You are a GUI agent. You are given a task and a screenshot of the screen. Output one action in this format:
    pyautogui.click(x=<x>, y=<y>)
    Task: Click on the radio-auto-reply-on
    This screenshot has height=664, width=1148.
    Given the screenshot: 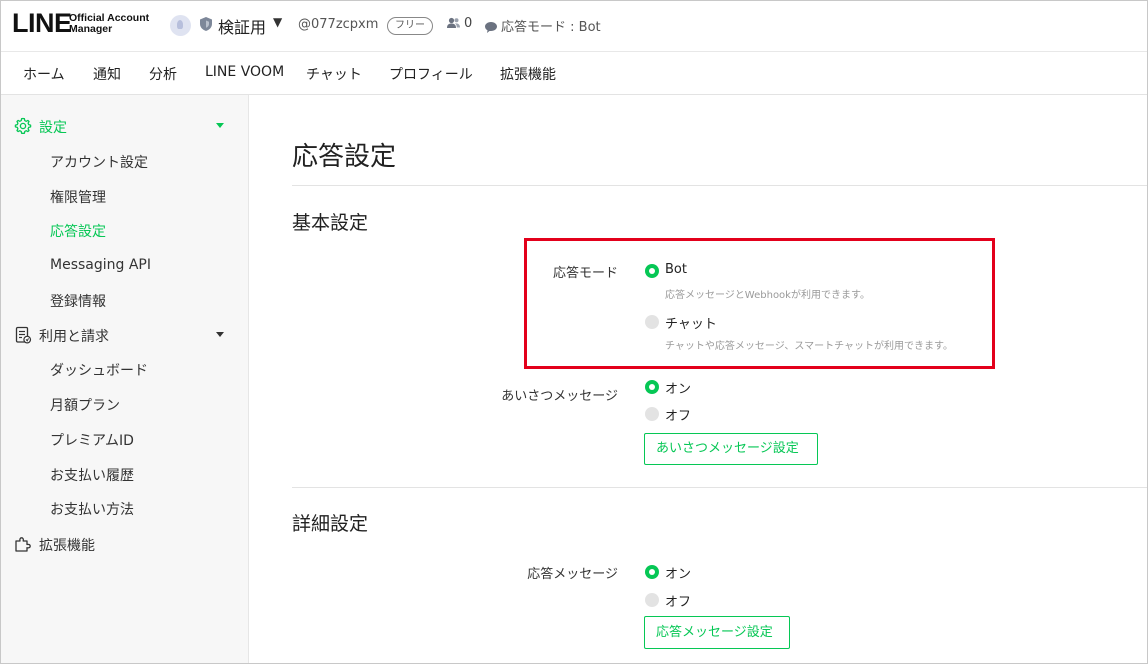 What is the action you would take?
    pyautogui.click(x=652, y=572)
    